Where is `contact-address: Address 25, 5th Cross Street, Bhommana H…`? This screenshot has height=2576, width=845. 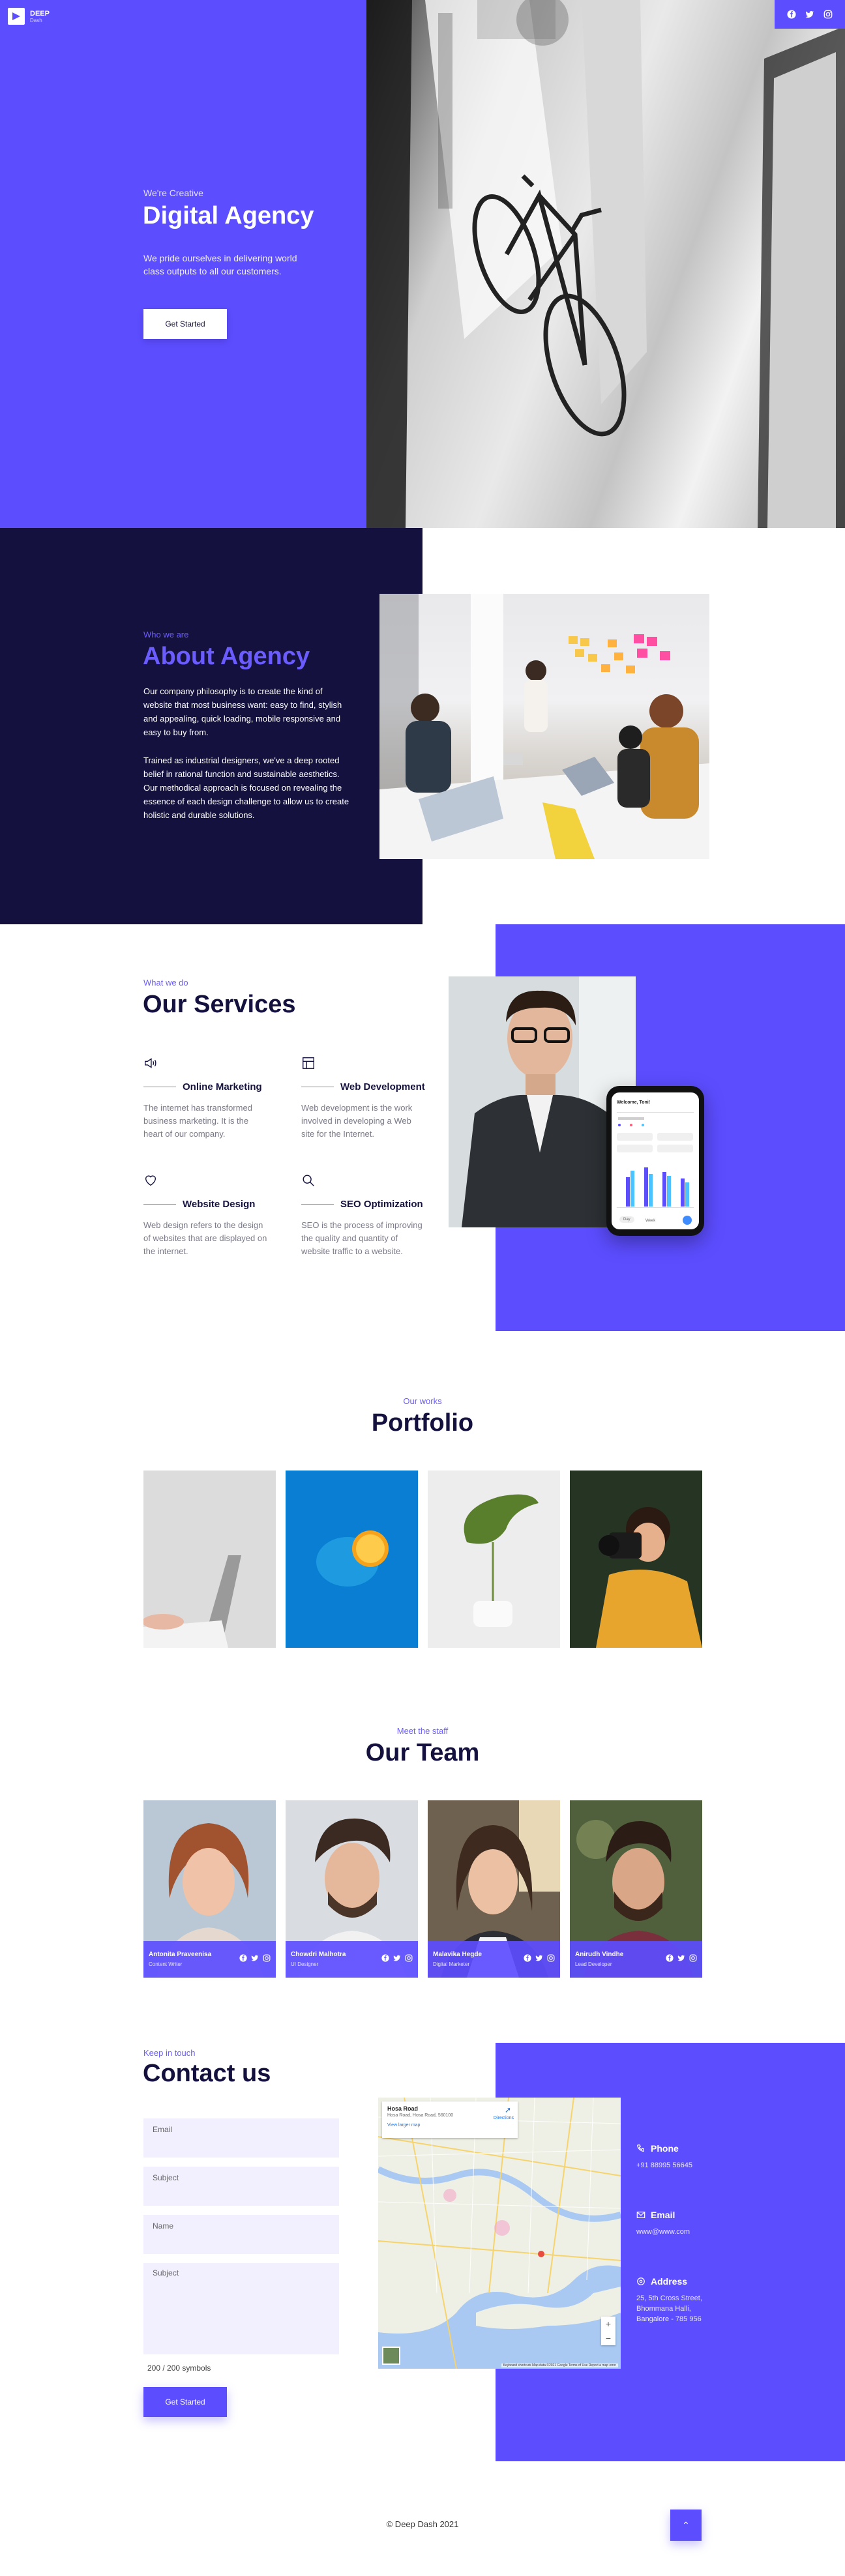
contact-address: Address 25, 5th Cross Street, Bhommana H… is located at coordinates (678, 2300).